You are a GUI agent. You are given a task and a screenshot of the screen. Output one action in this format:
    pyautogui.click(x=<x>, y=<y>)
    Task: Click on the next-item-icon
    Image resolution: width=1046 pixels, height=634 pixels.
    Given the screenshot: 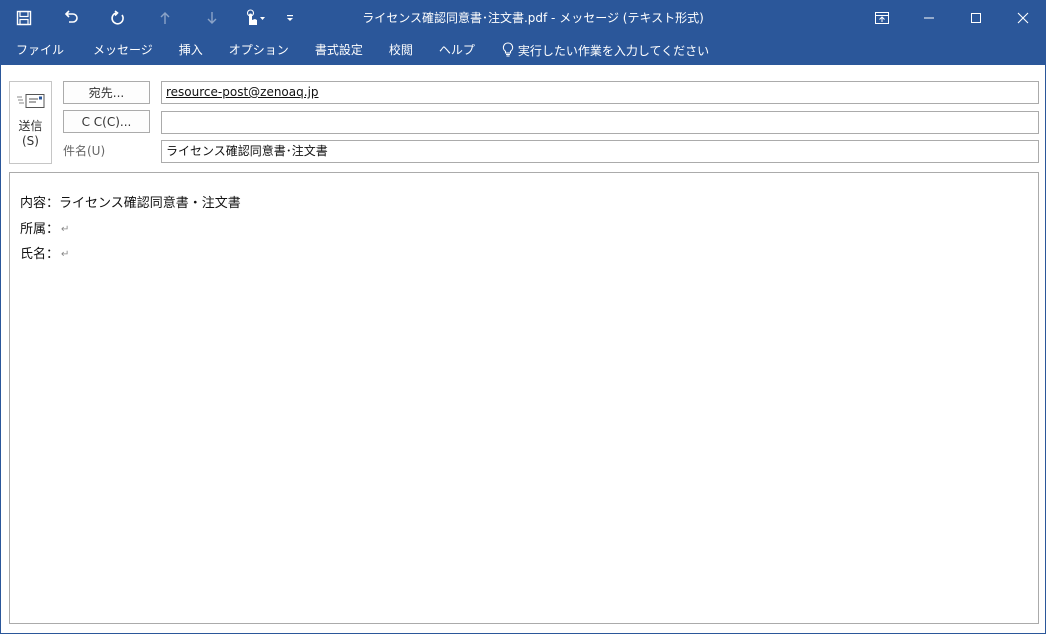 What is the action you would take?
    pyautogui.click(x=211, y=18)
    